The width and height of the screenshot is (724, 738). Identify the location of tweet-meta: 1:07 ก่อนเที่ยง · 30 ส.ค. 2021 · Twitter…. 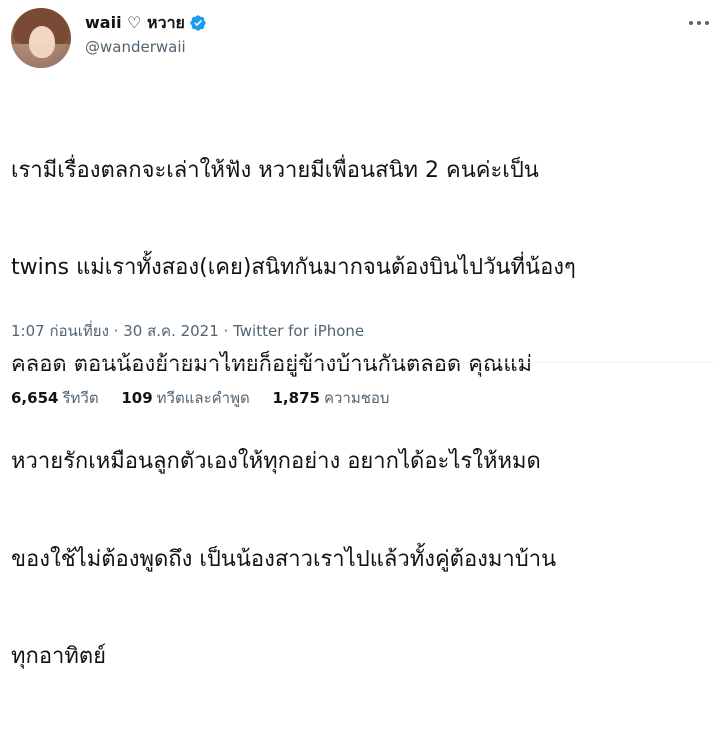
(187, 331).